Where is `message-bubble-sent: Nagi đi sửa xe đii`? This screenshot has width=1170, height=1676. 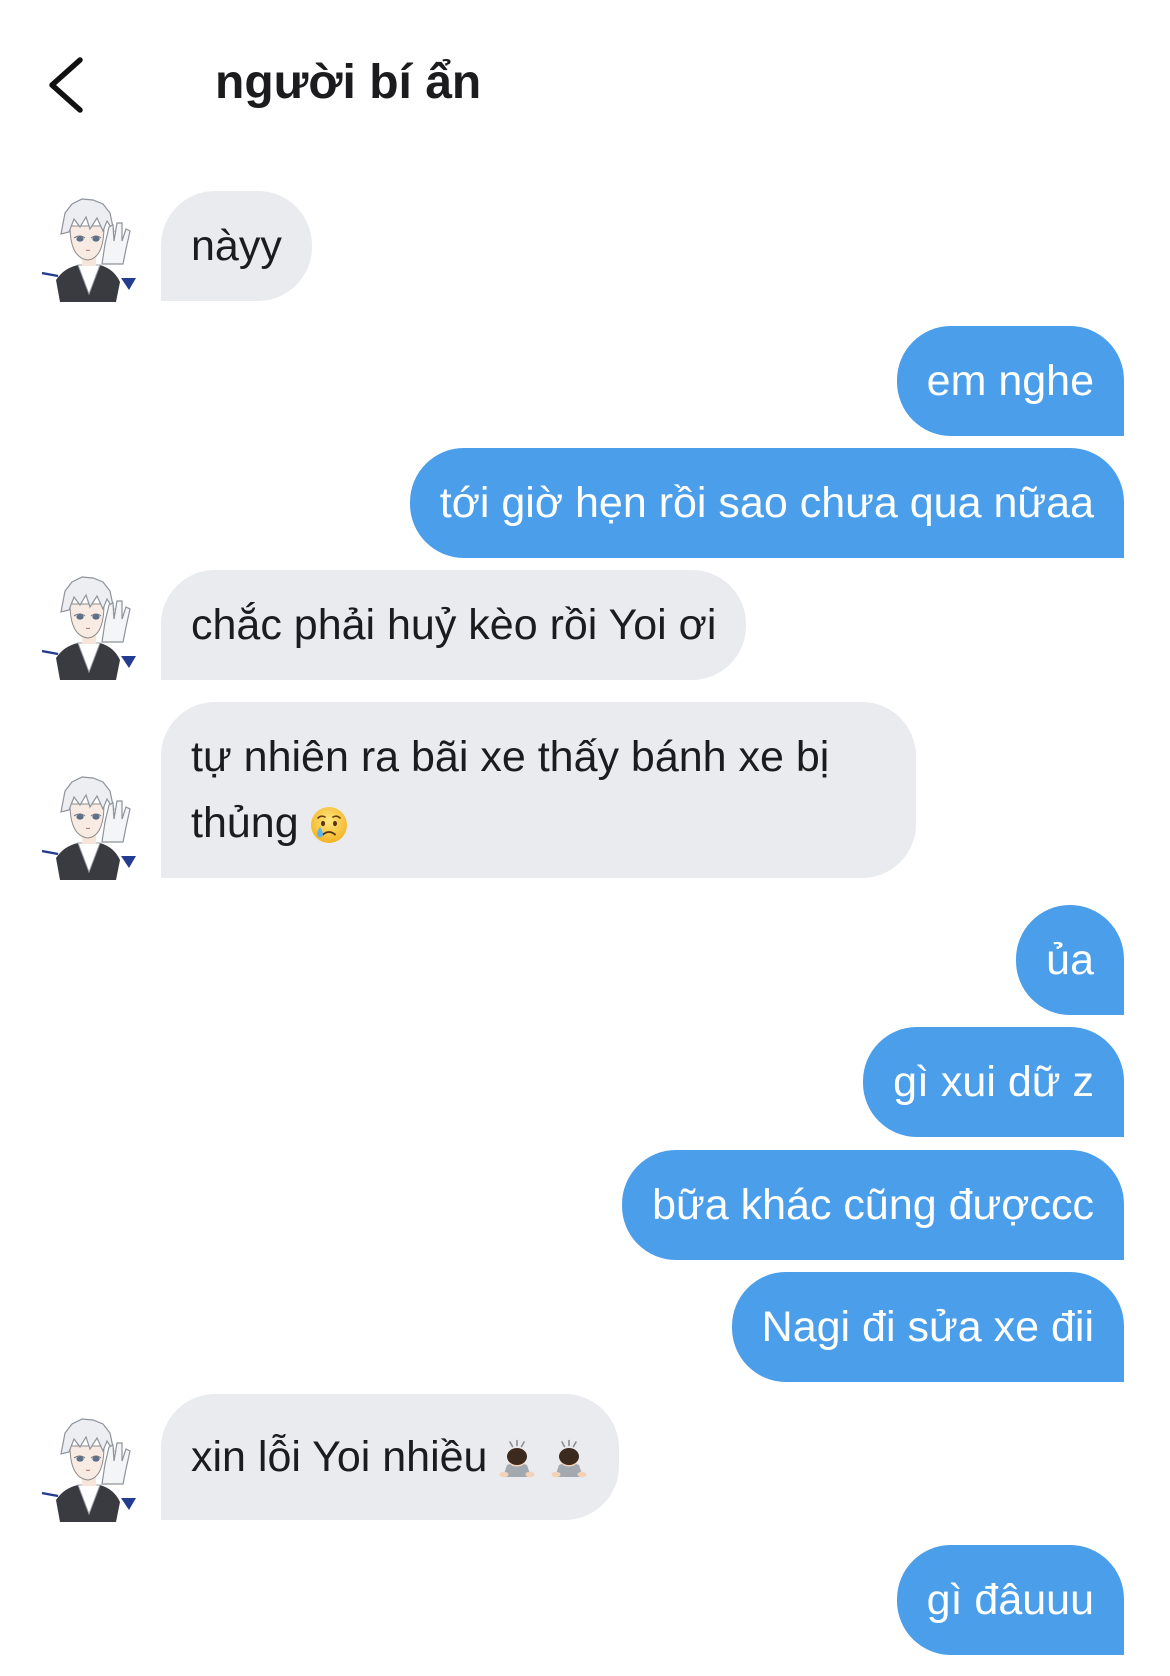
message-bubble-sent: Nagi đi sửa xe đii is located at coordinates (927, 1327).